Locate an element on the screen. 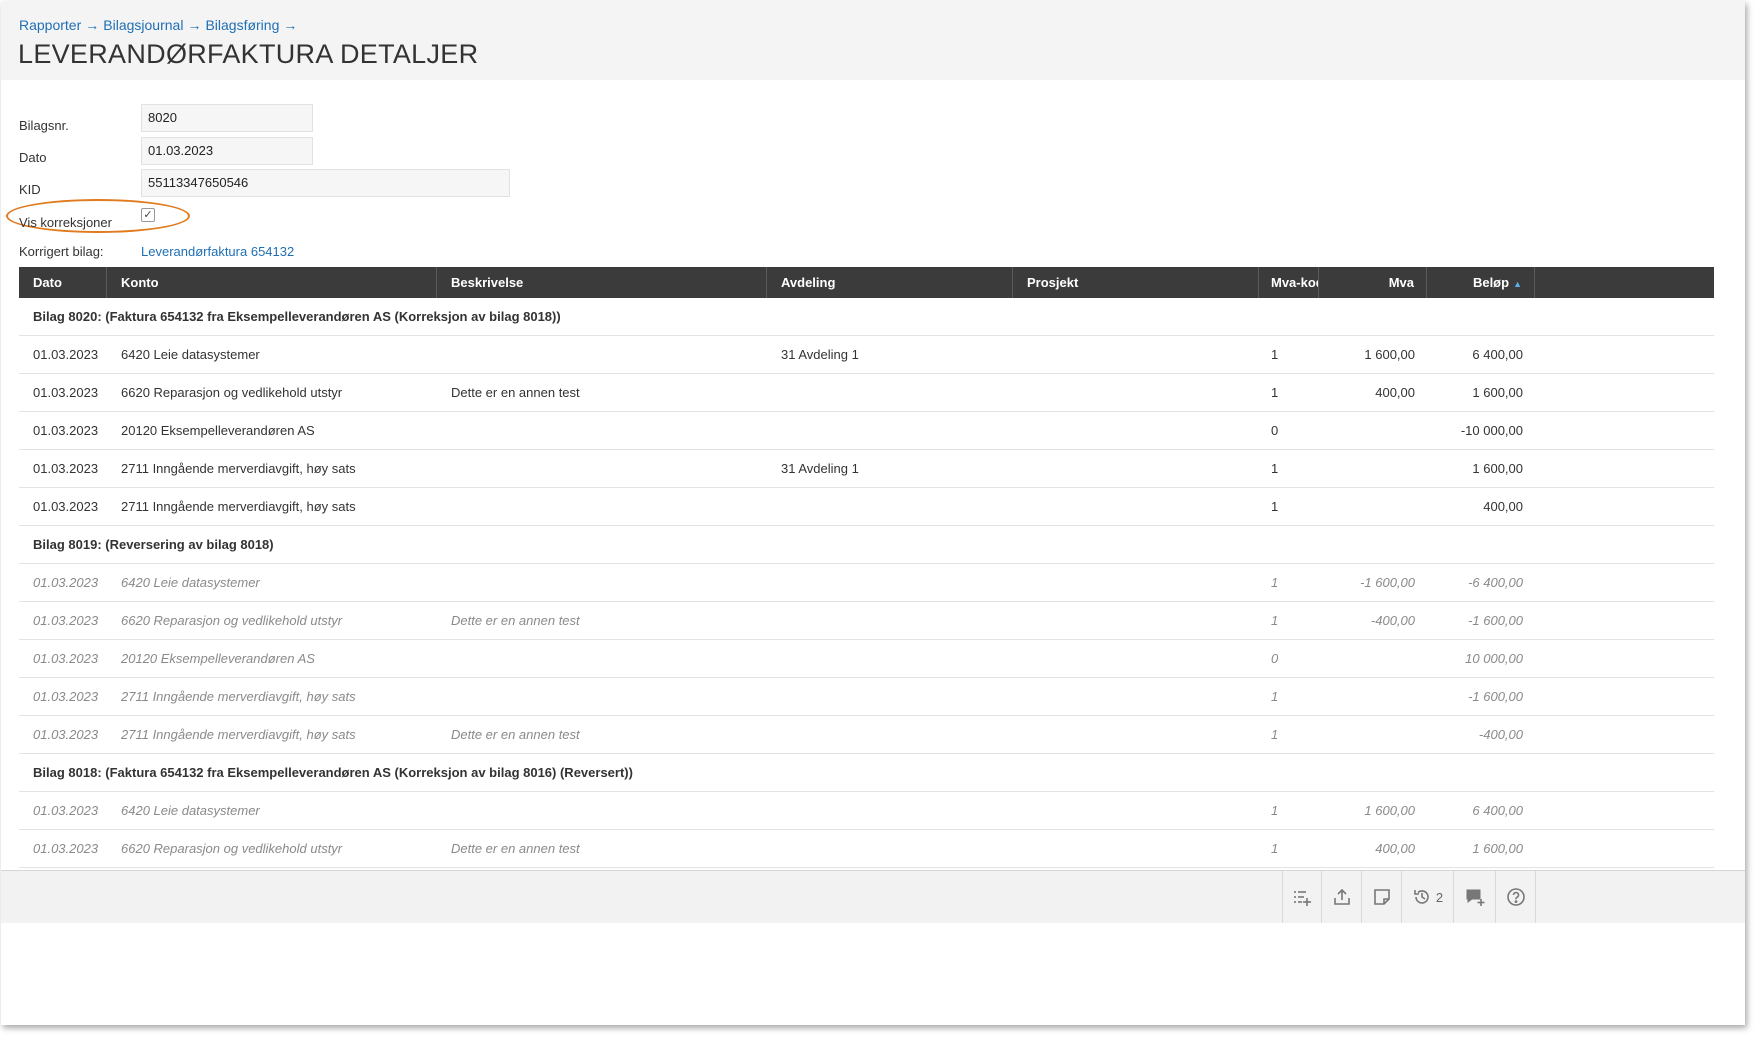 Image resolution: width=1755 pixels, height=1037 pixels. column-header-label: Beløp is located at coordinates (1491, 282).